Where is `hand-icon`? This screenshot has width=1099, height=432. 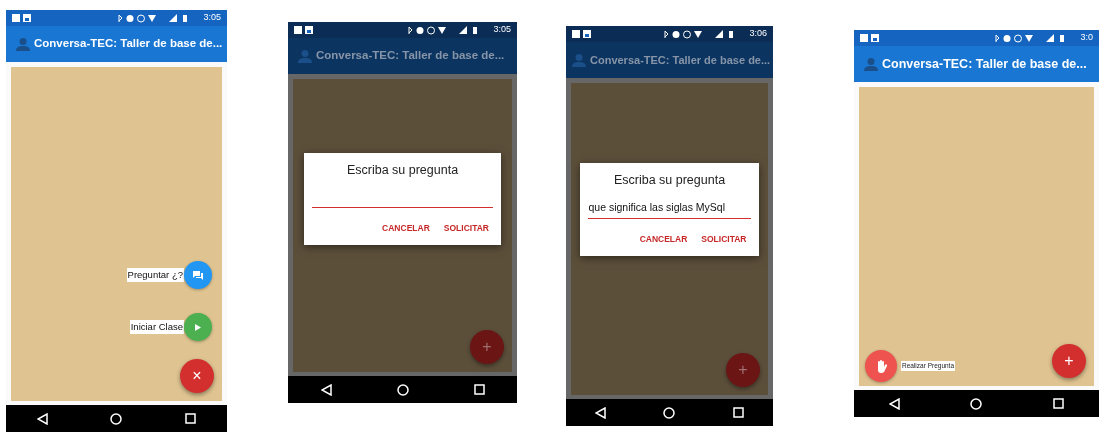
hand-icon is located at coordinates (881, 366).